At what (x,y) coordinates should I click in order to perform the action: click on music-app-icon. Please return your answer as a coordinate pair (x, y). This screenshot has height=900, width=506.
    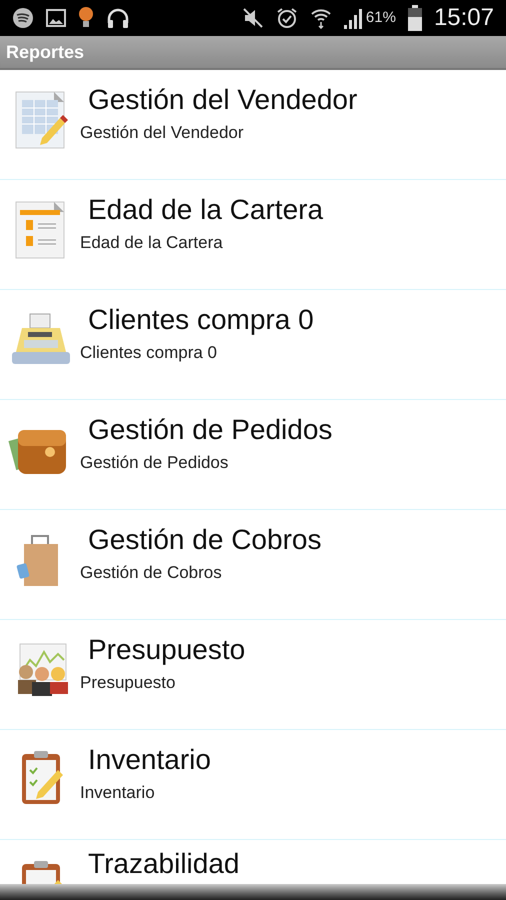
    Looking at the image, I should click on (23, 18).